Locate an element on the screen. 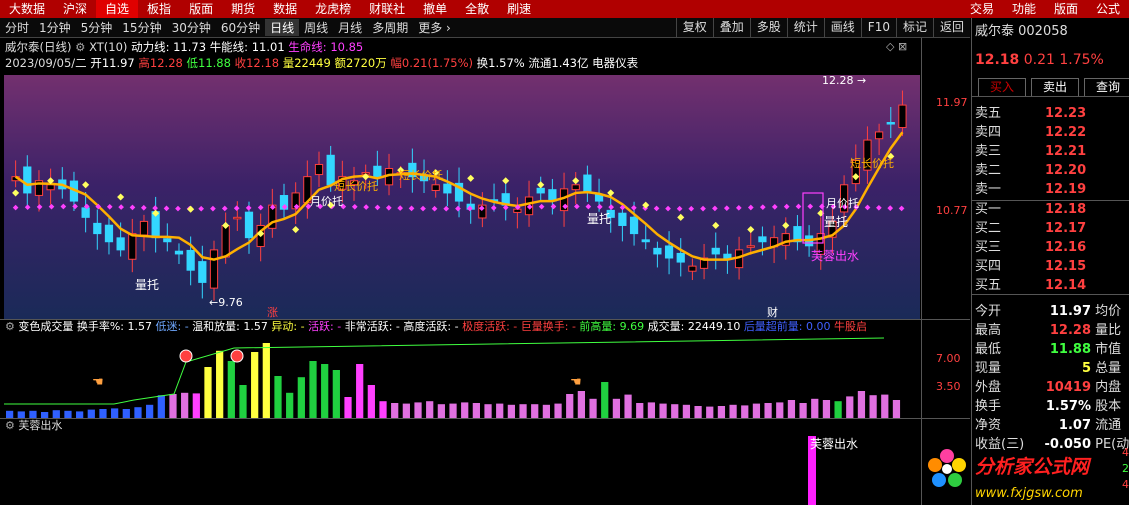 The width and height of the screenshot is (1129, 505). diamond-icon: ◇ is located at coordinates (890, 46).